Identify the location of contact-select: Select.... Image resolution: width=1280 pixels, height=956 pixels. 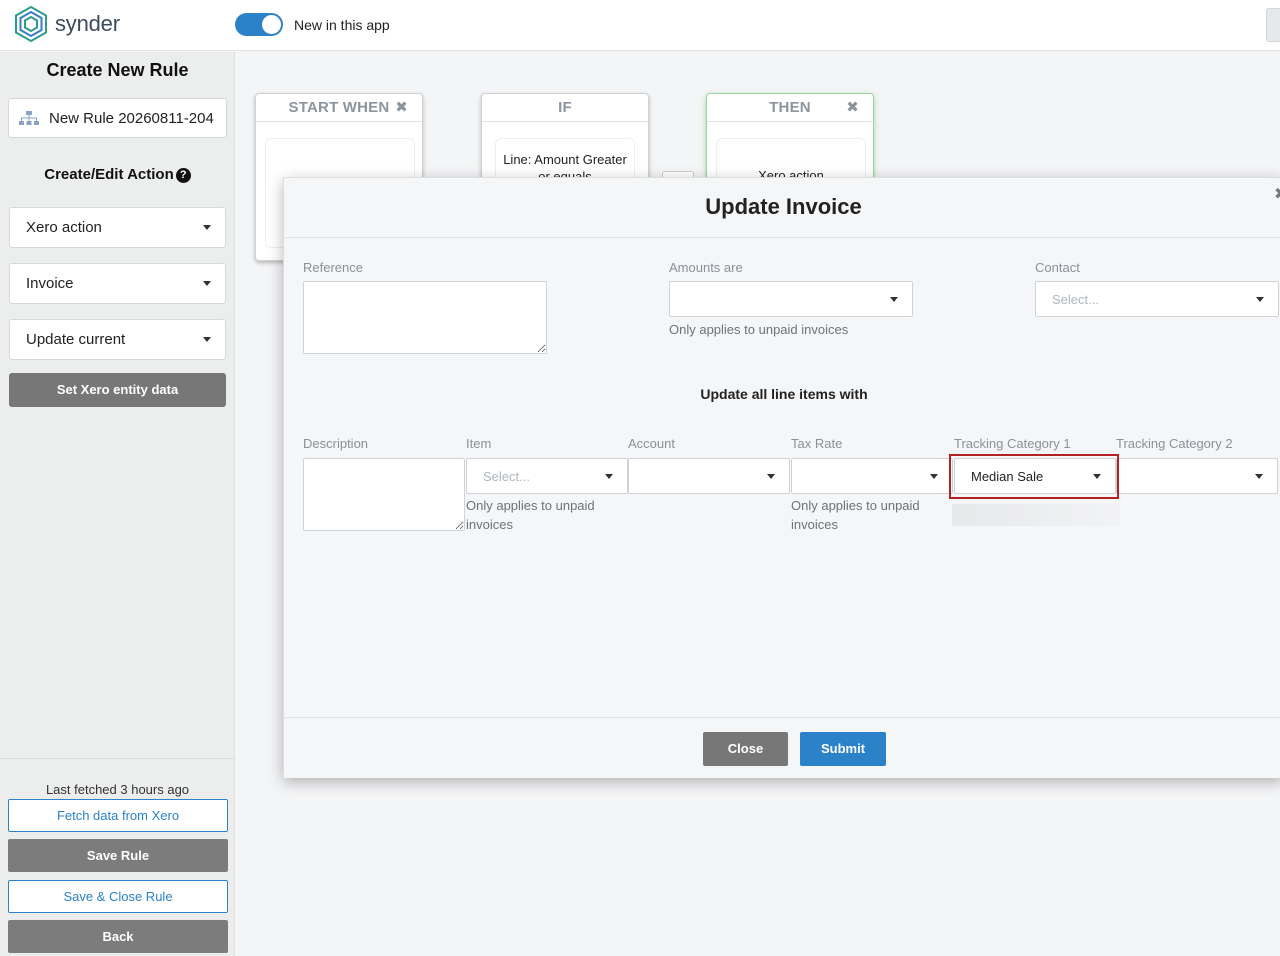
(1157, 299).